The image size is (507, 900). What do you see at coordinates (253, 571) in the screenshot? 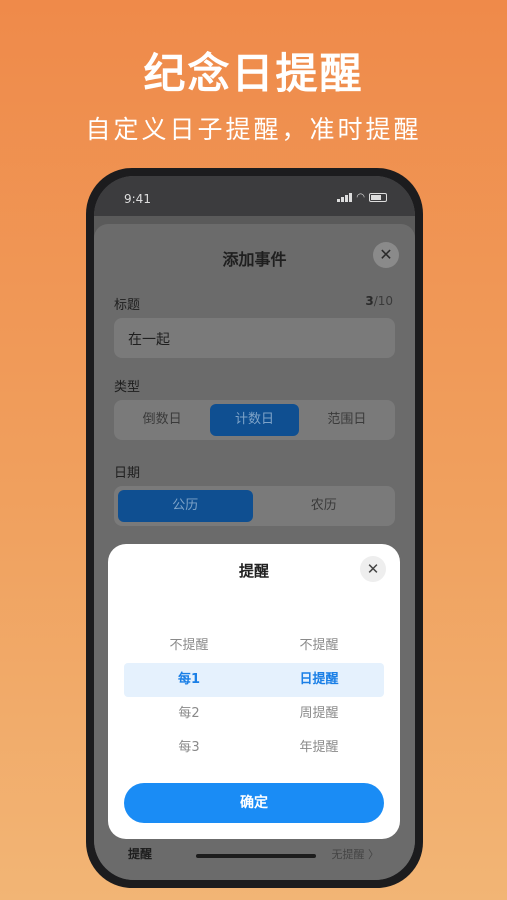
I see `modal-title: 提醒` at bounding box center [253, 571].